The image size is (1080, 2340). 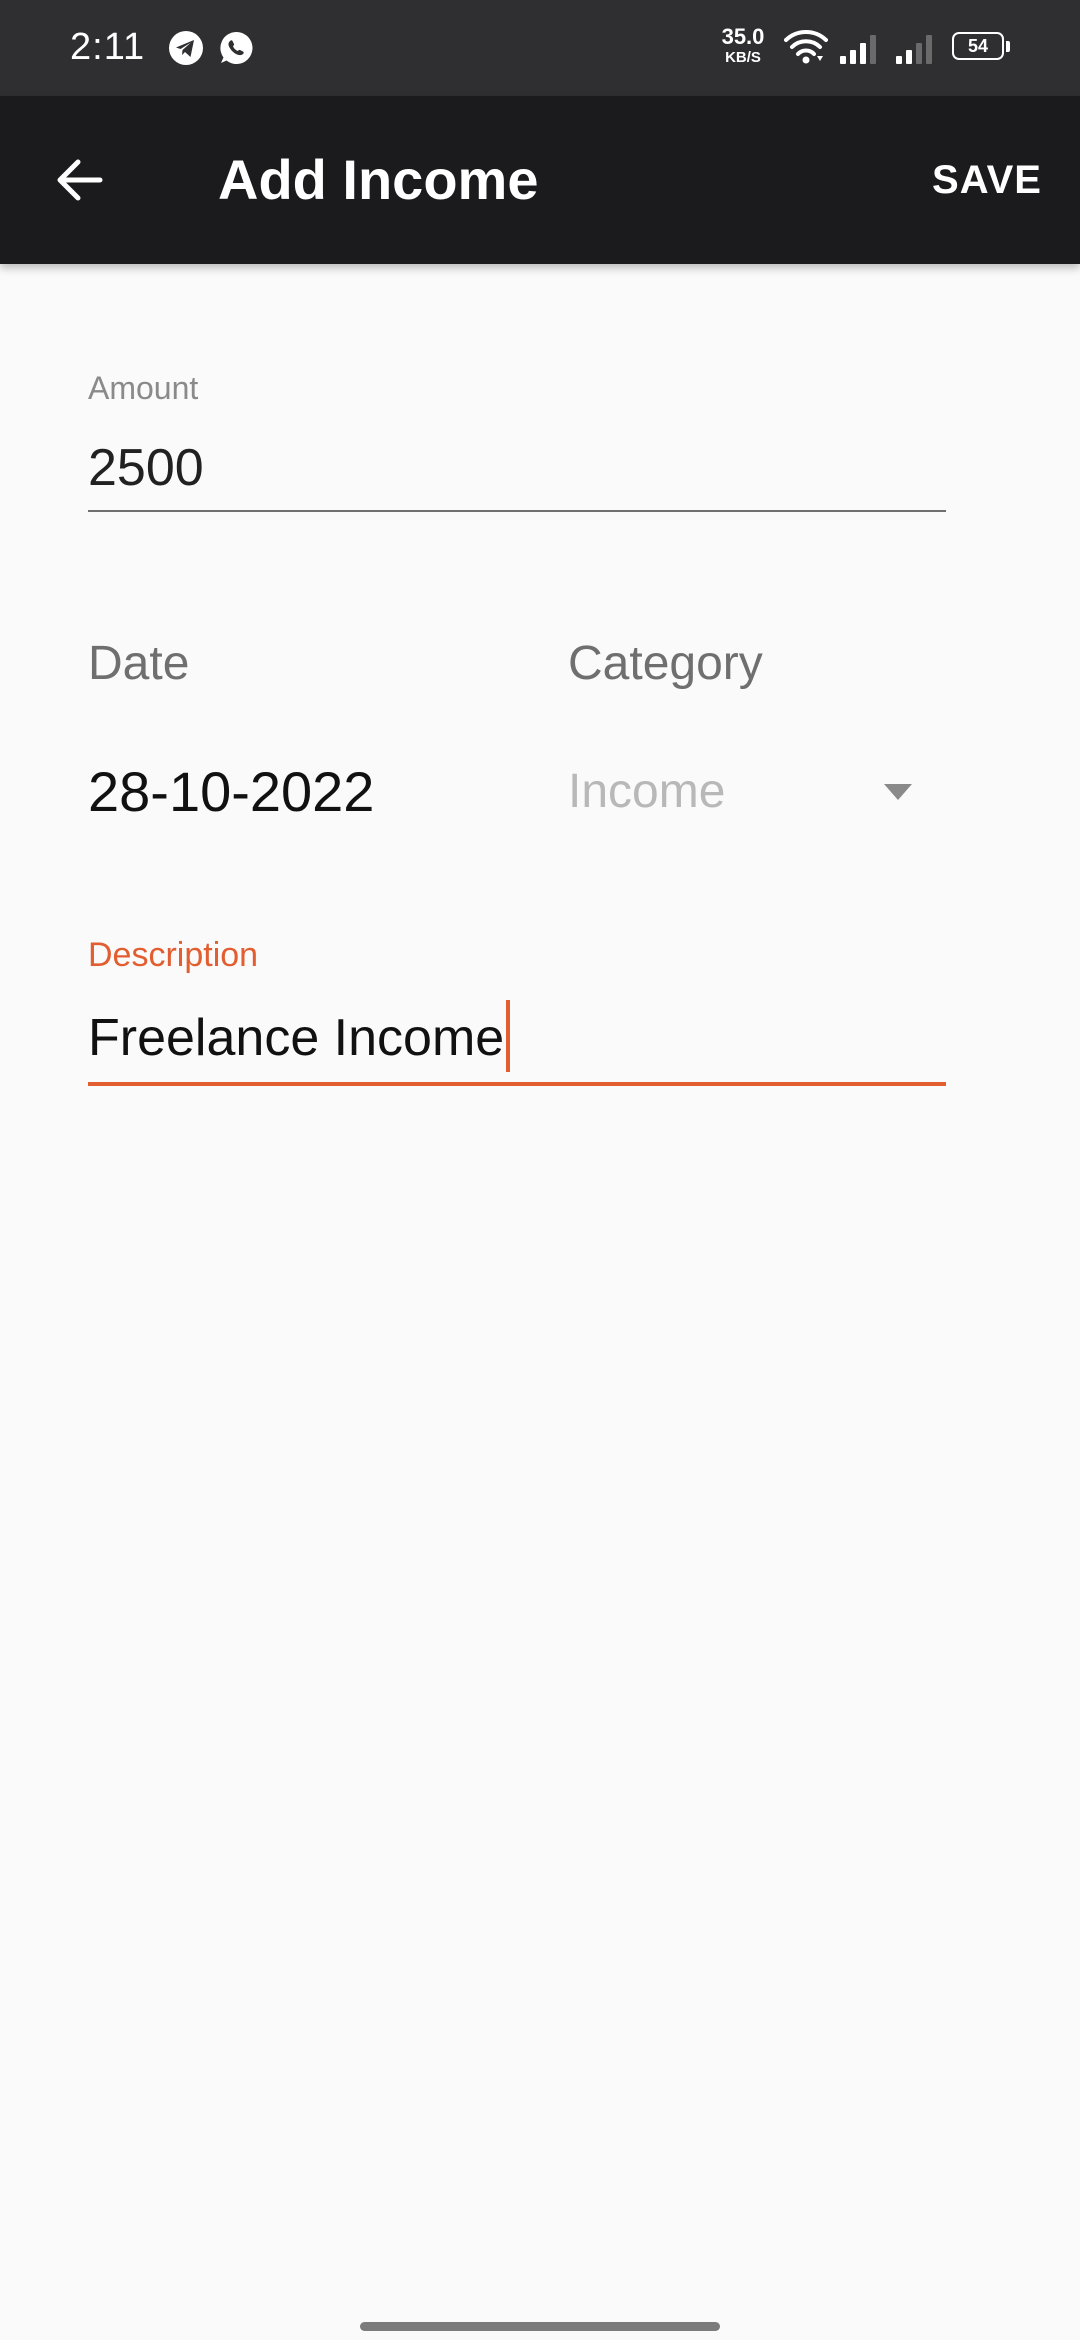 I want to click on network-speed-value: 35.0, so click(x=743, y=36).